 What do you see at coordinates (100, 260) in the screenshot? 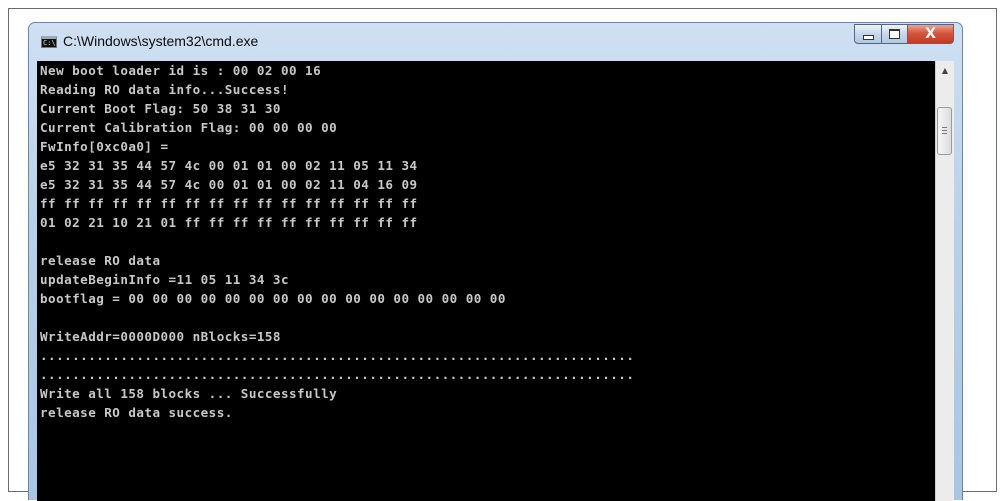
I see `console-line: release RO data` at bounding box center [100, 260].